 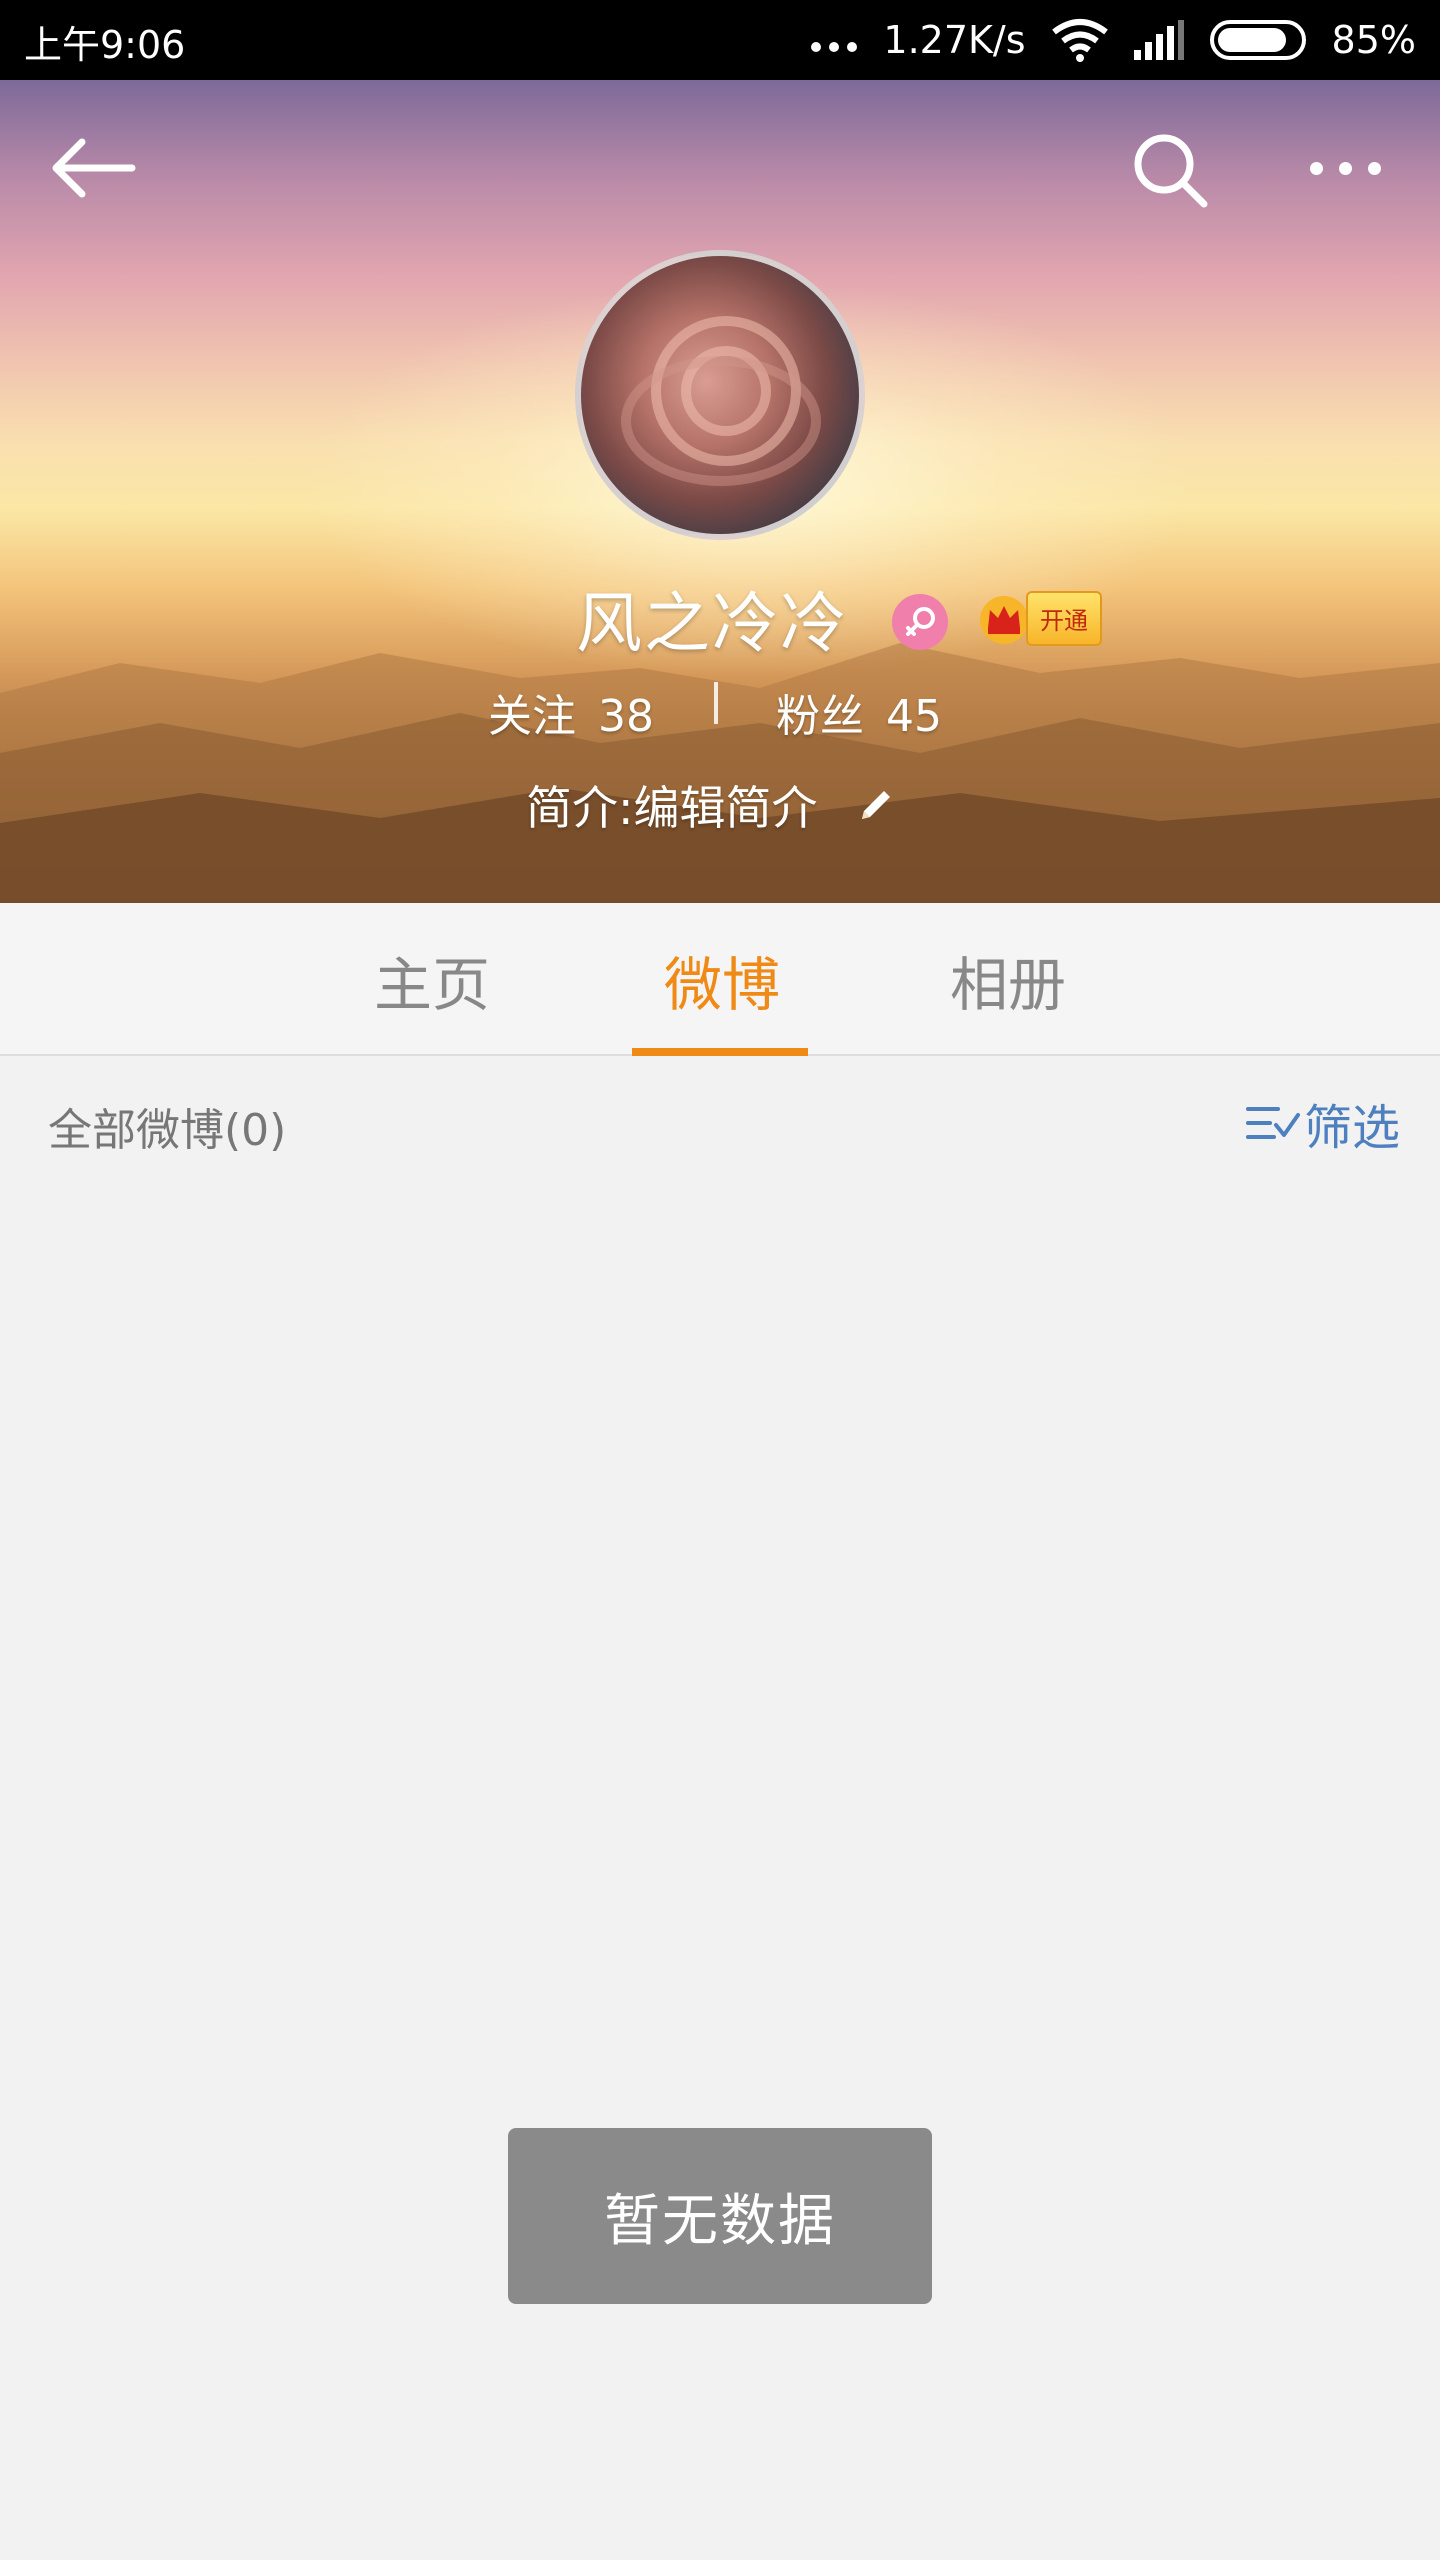 I want to click on tab-album: 相册, so click(x=1008, y=979).